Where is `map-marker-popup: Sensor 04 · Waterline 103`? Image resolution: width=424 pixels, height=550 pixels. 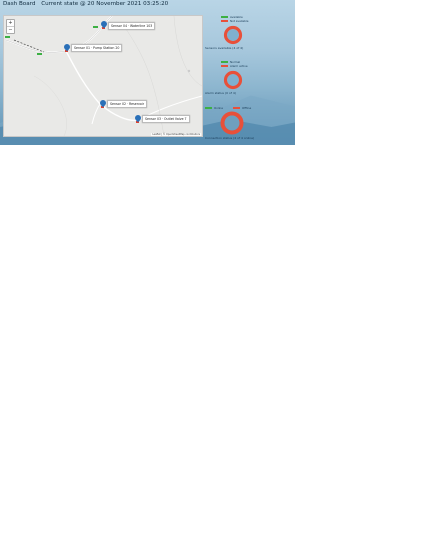
map-marker-popup: Sensor 04 · Waterline 103 is located at coordinates (132, 26).